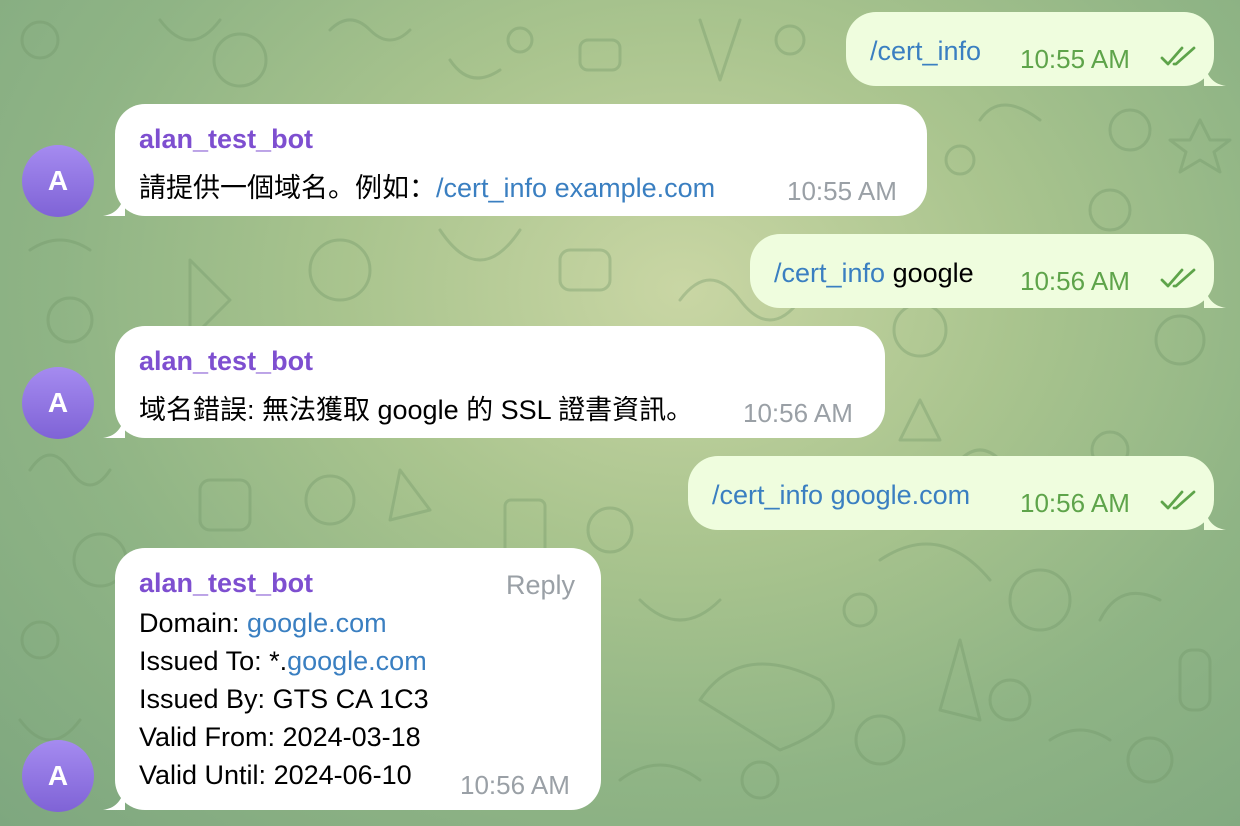 This screenshot has width=1240, height=826. Describe the element at coordinates (631, 188) in the screenshot. I see `message-link: example.com` at that location.